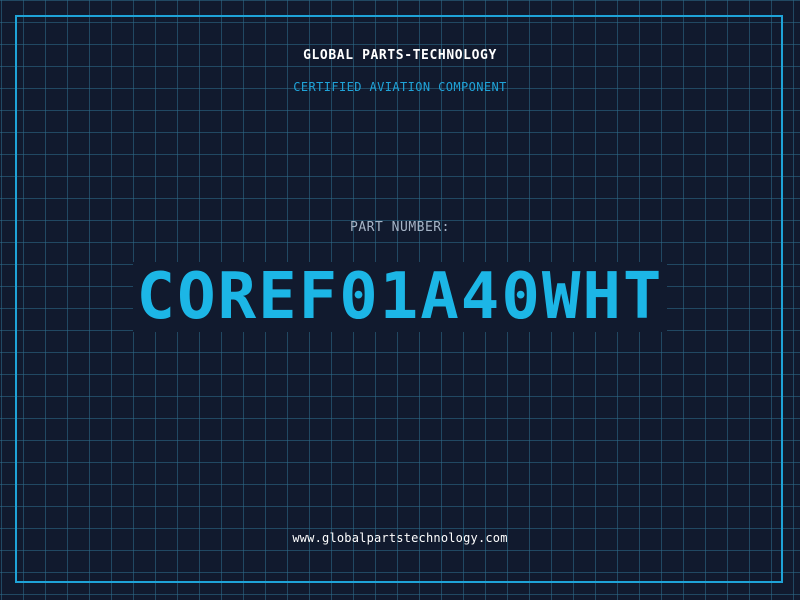  Describe the element at coordinates (400, 55) in the screenshot. I see `company-name: GLOBAL PARTS-TECHNOLOGY` at that location.